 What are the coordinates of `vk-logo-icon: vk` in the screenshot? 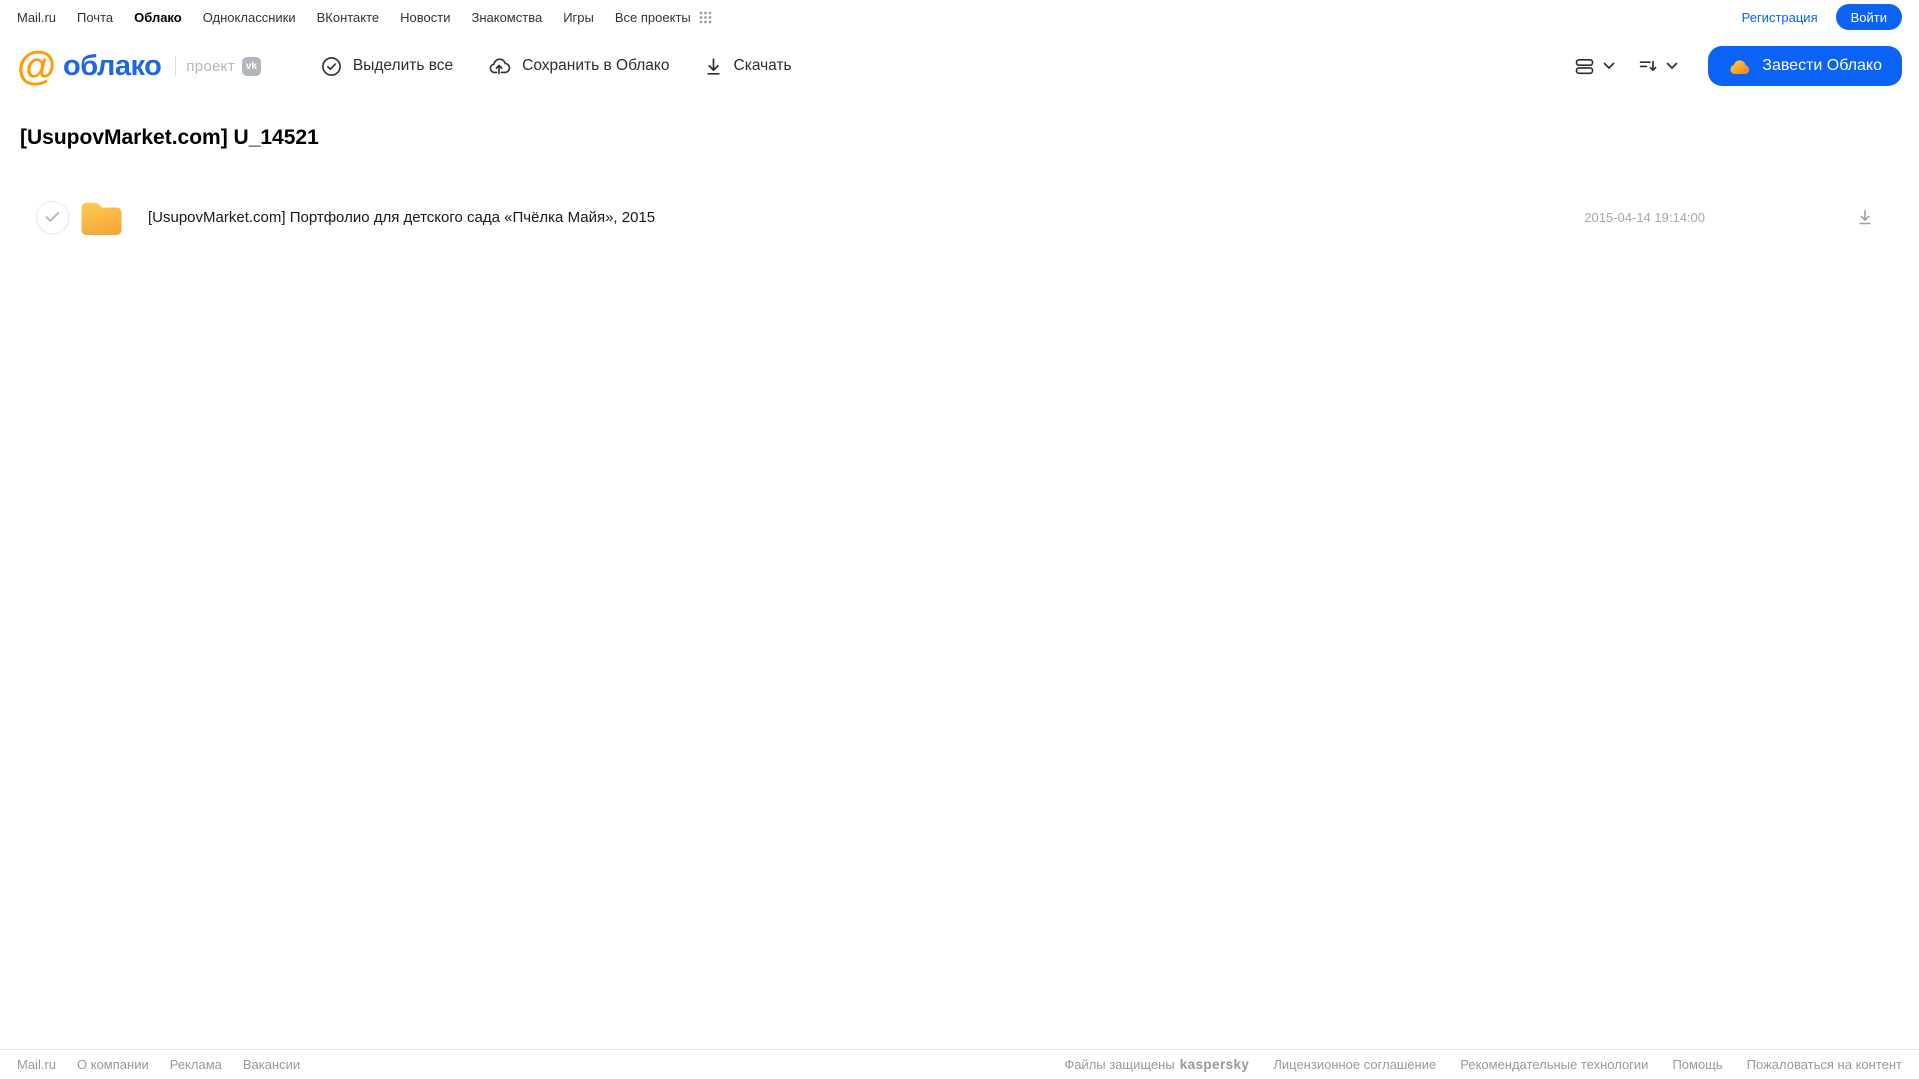 It's located at (251, 66).